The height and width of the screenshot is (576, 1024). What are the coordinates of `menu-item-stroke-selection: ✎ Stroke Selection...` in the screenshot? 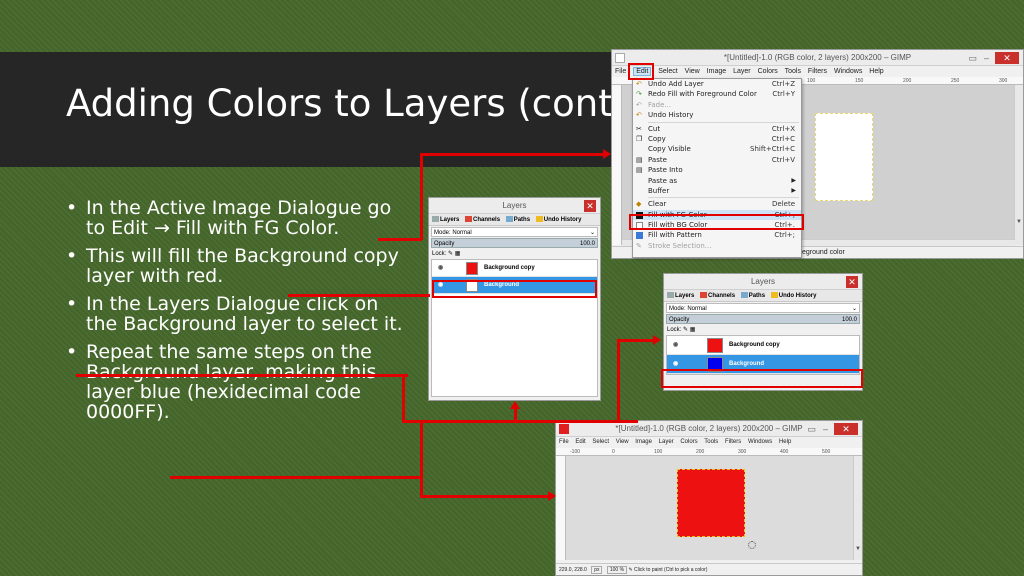 It's located at (717, 246).